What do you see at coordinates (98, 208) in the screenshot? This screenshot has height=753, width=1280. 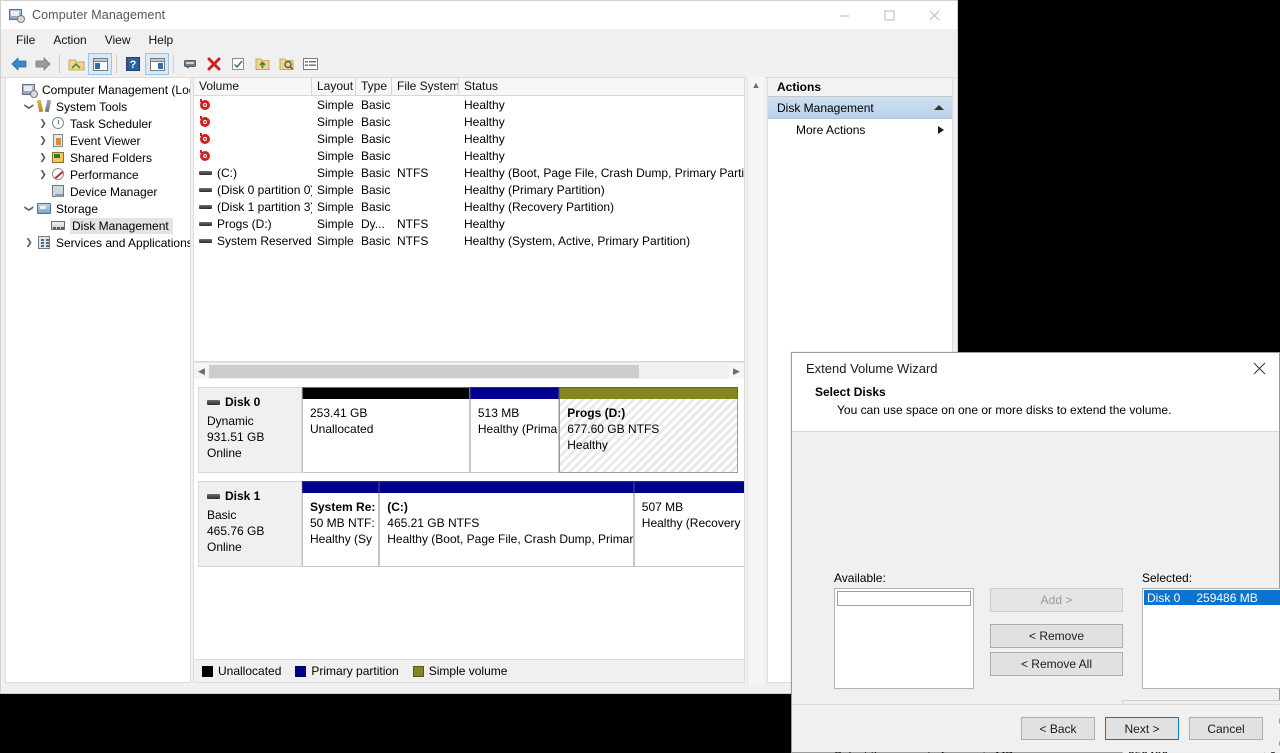 I see `tree-item-storage: ❯ Storage` at bounding box center [98, 208].